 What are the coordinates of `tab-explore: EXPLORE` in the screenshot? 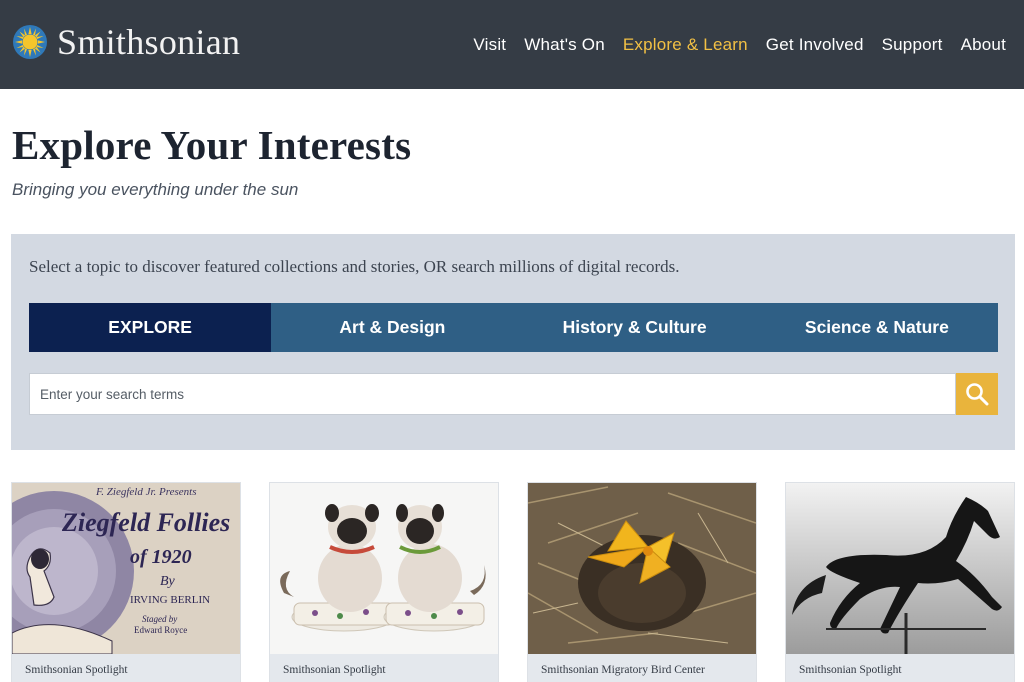 It's located at (150, 327).